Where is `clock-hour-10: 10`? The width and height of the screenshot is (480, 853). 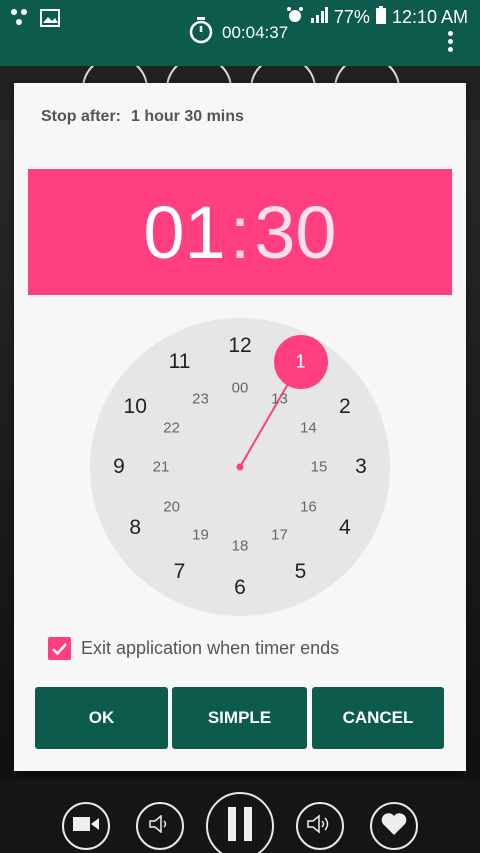
clock-hour-10: 10 is located at coordinates (135, 407).